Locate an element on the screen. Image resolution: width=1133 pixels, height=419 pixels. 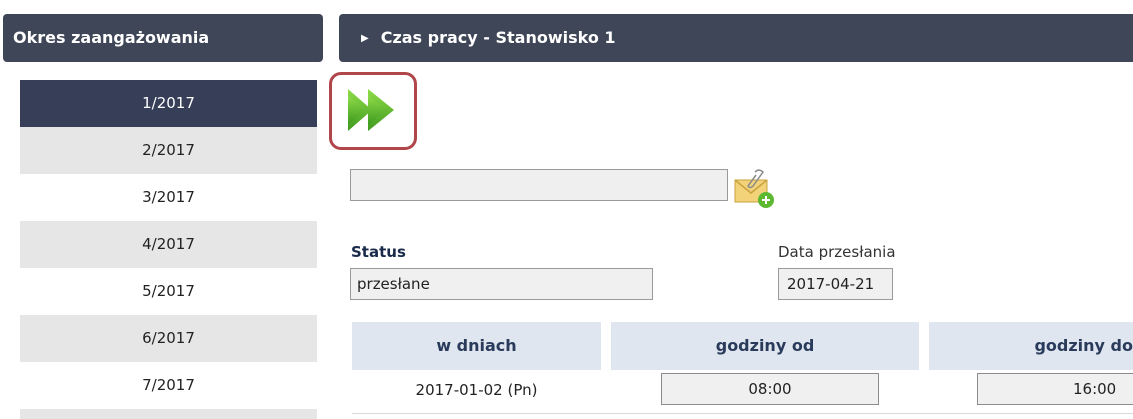
hours-to-field: 16:00 is located at coordinates (1055, 389).